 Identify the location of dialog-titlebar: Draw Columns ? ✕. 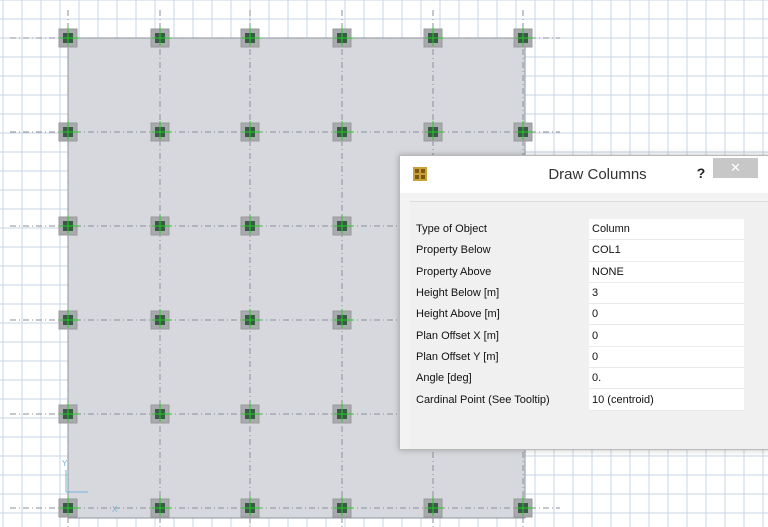
(584, 174).